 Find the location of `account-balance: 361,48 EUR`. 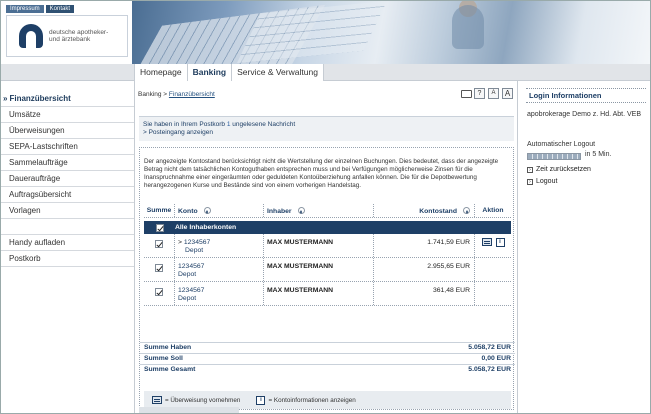

account-balance: 361,48 EUR is located at coordinates (424, 293).